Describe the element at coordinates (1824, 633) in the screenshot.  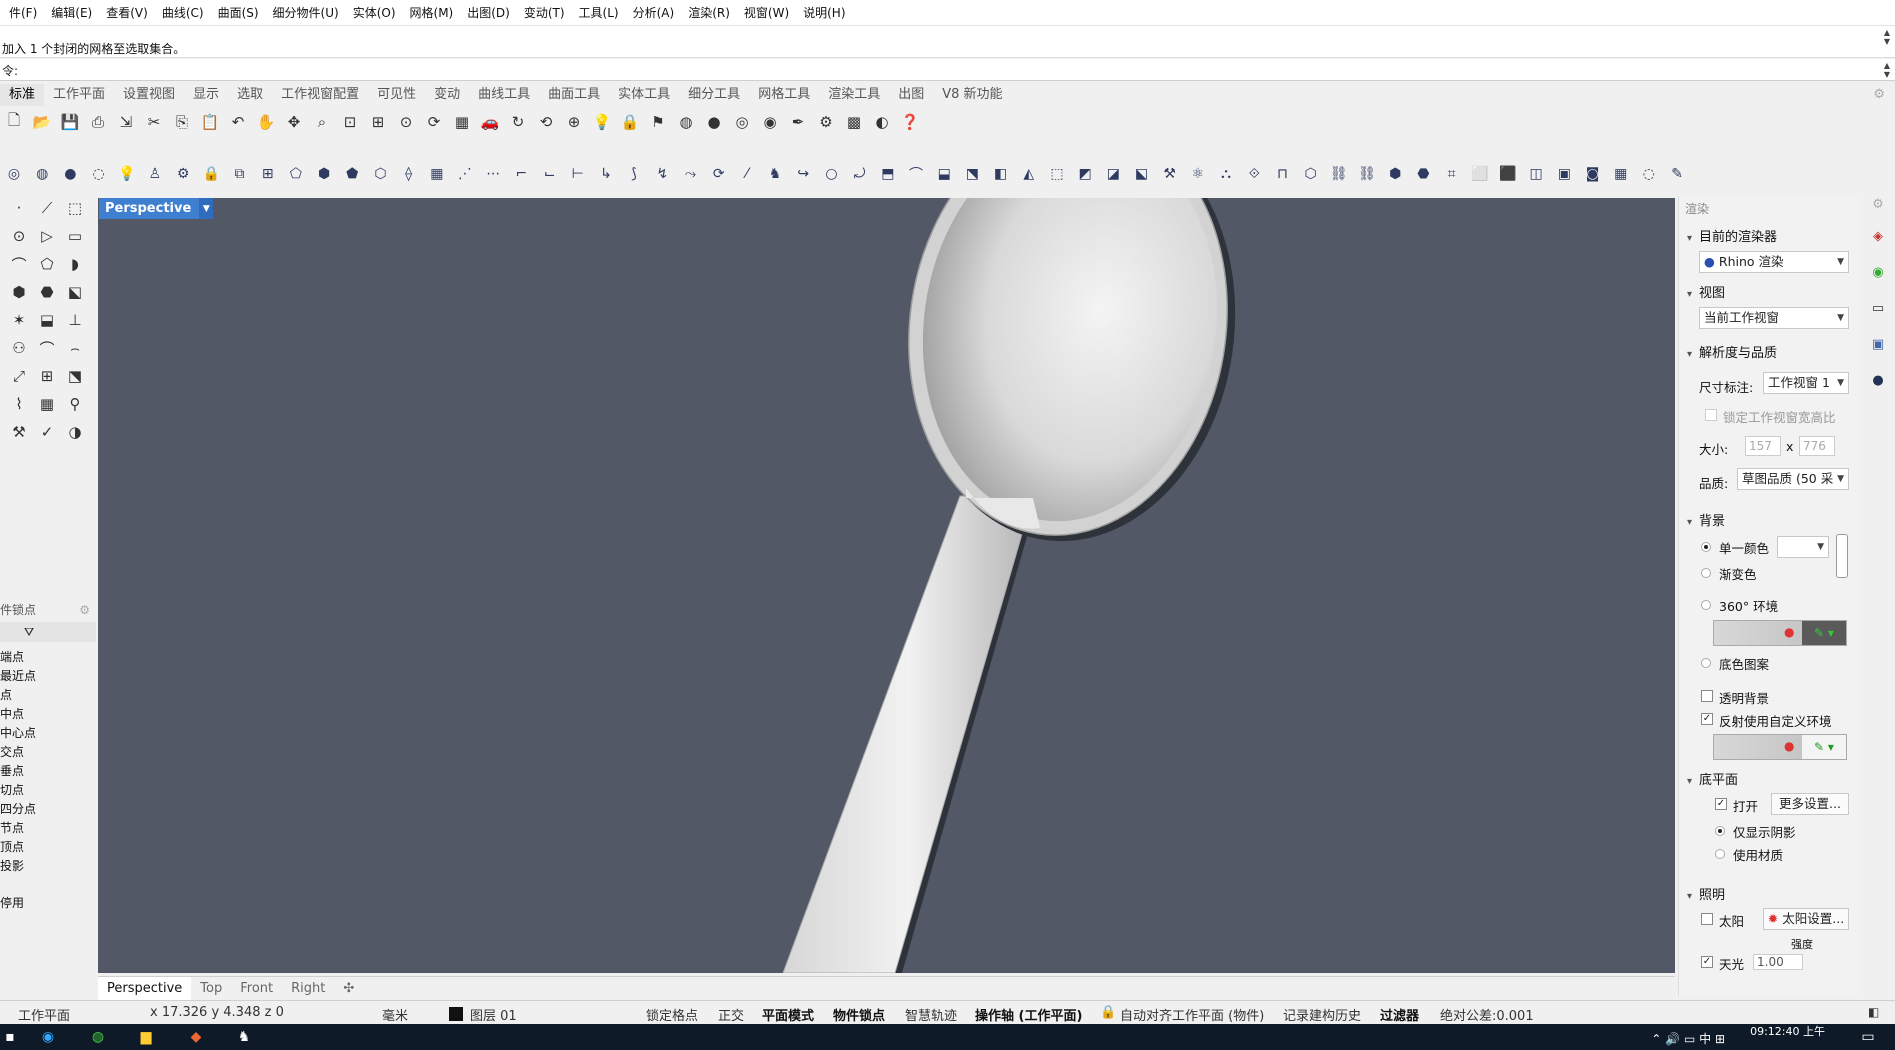
I see `edit-env-pen-icon: ✎ ▾` at that location.